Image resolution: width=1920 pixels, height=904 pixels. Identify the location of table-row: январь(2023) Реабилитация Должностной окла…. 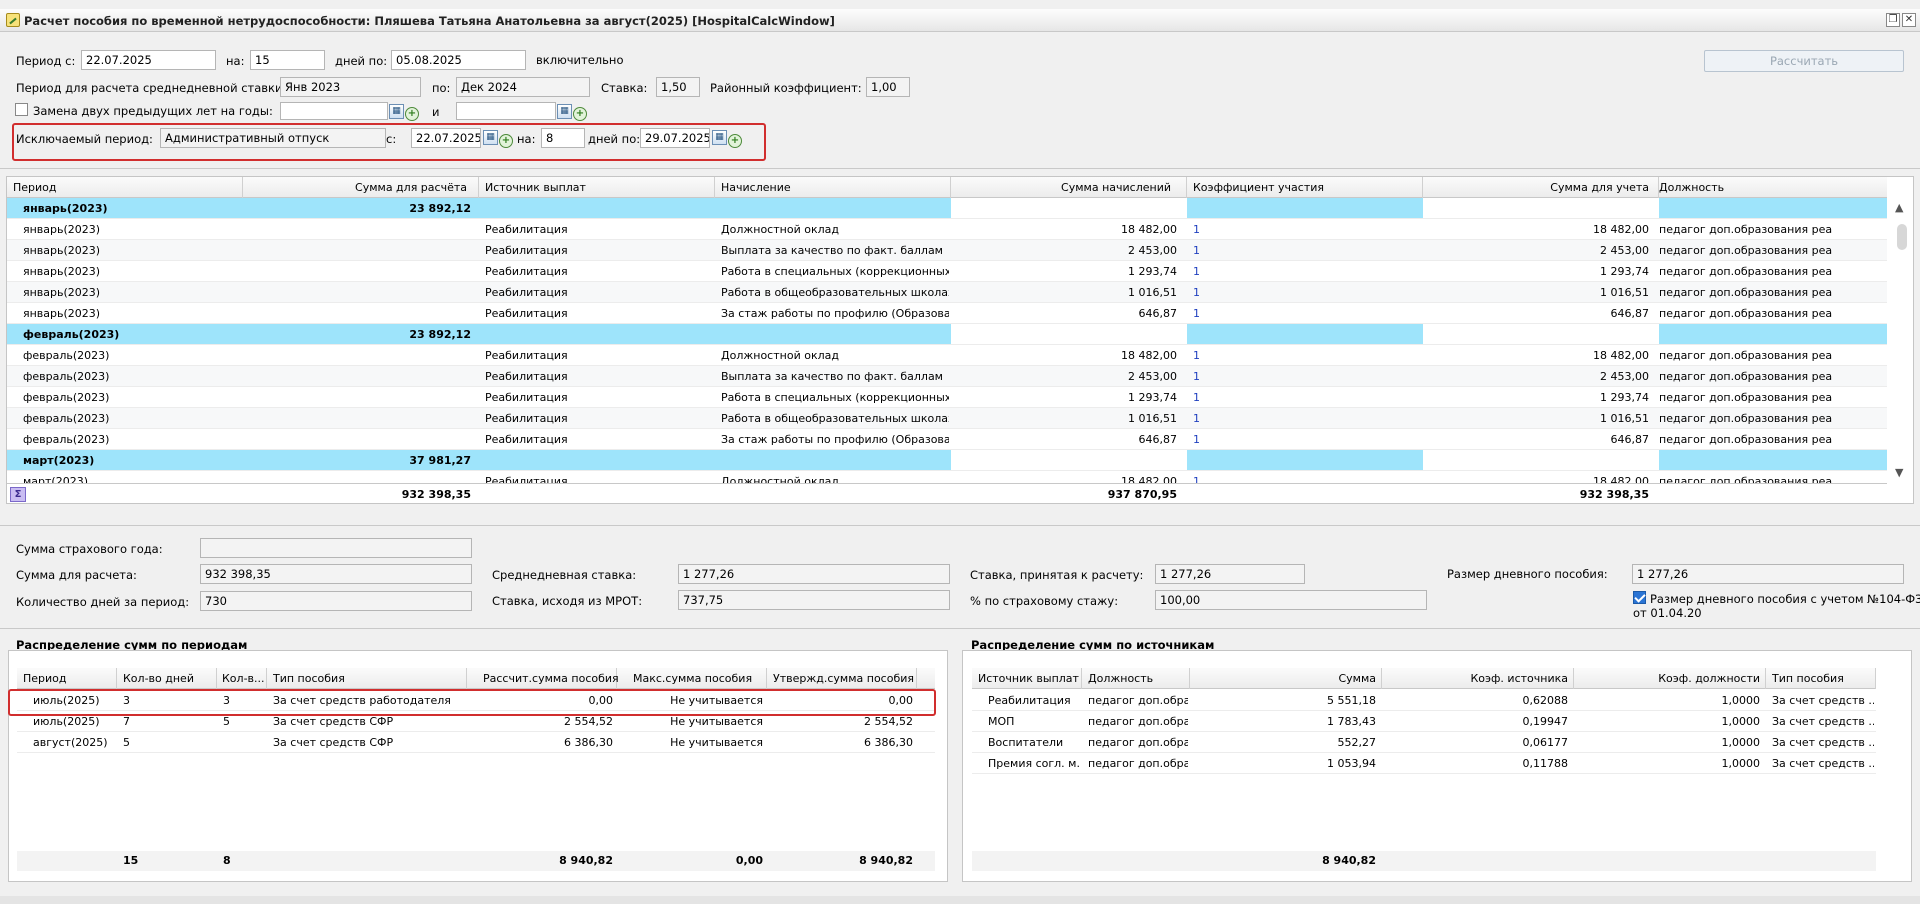
(947, 229).